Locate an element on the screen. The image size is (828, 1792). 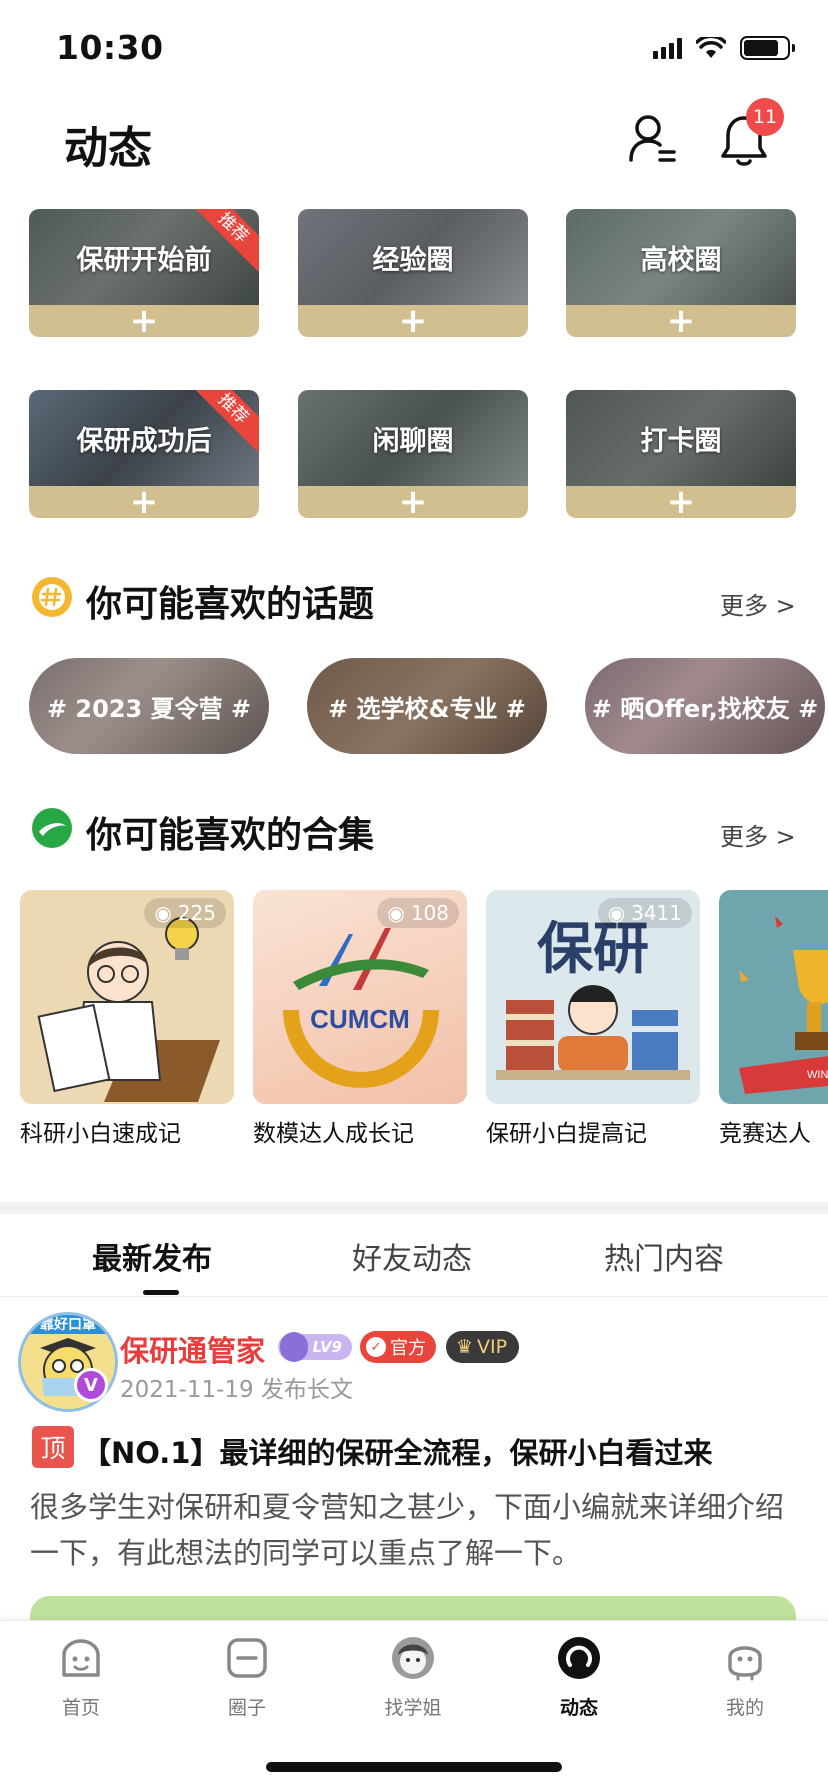
view-count-badge: ◉ 225 is located at coordinates (185, 913).